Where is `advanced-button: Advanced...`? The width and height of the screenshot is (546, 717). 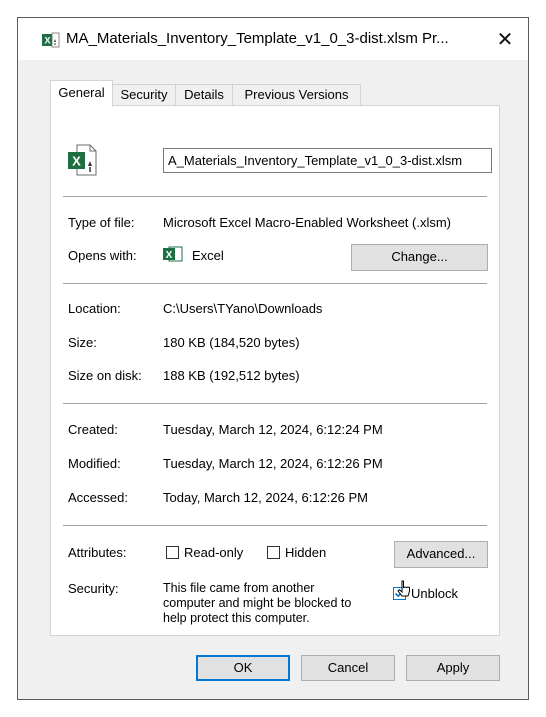
advanced-button: Advanced... is located at coordinates (441, 554).